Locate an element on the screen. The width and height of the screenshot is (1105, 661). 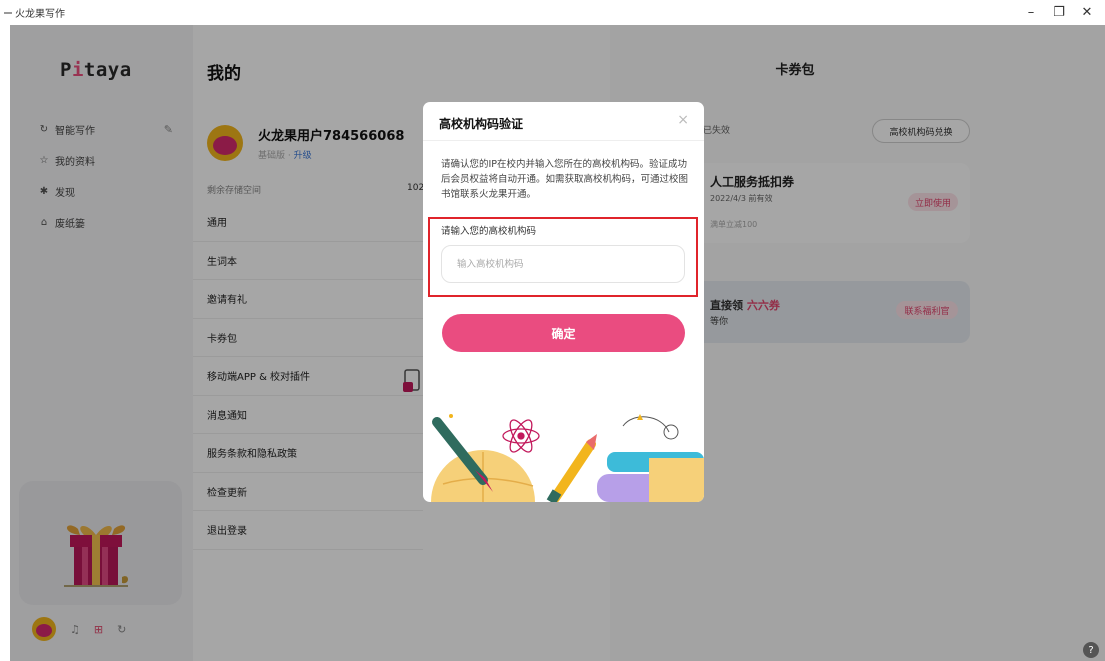
window-title: 火龙果写作 is located at coordinates (34, 12).